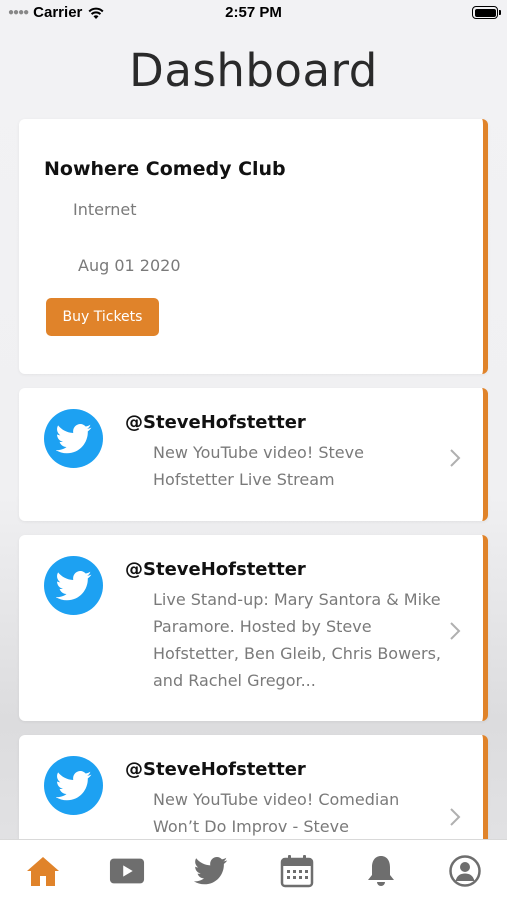 This screenshot has height=900, width=507. I want to click on tab-youtube, so click(127, 871).